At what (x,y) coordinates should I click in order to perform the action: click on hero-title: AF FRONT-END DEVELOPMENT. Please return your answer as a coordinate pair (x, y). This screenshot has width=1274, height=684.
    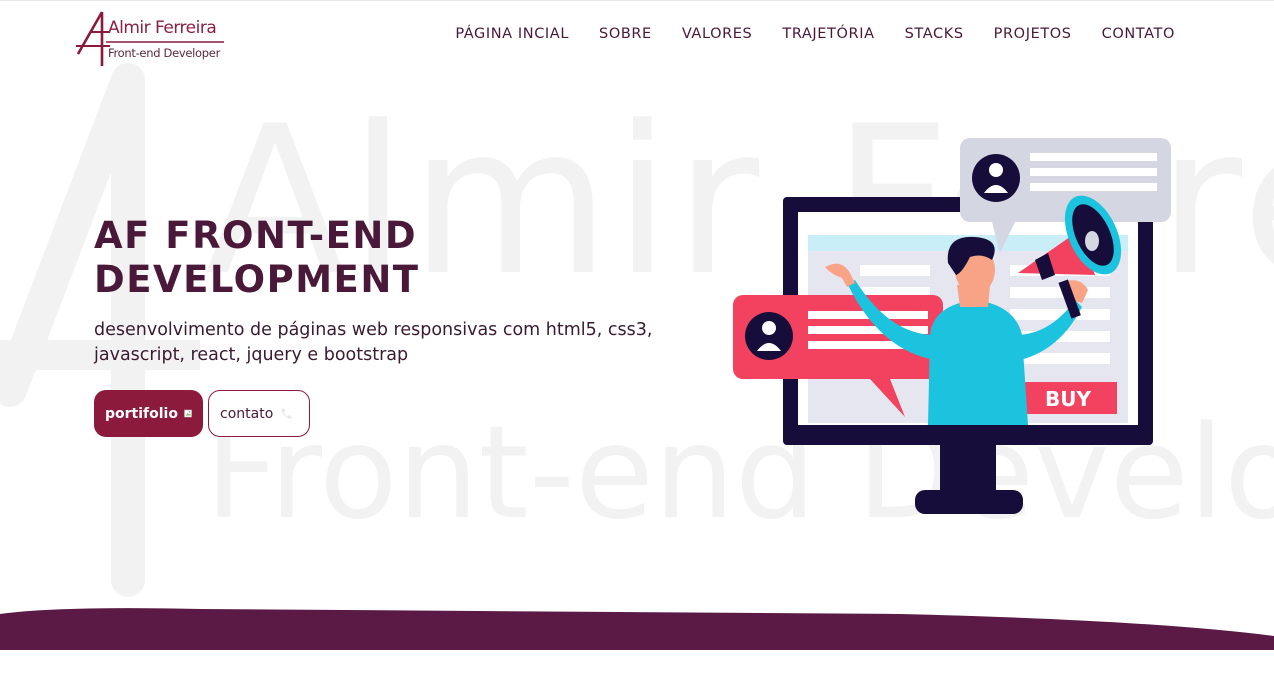
    Looking at the image, I should click on (354, 258).